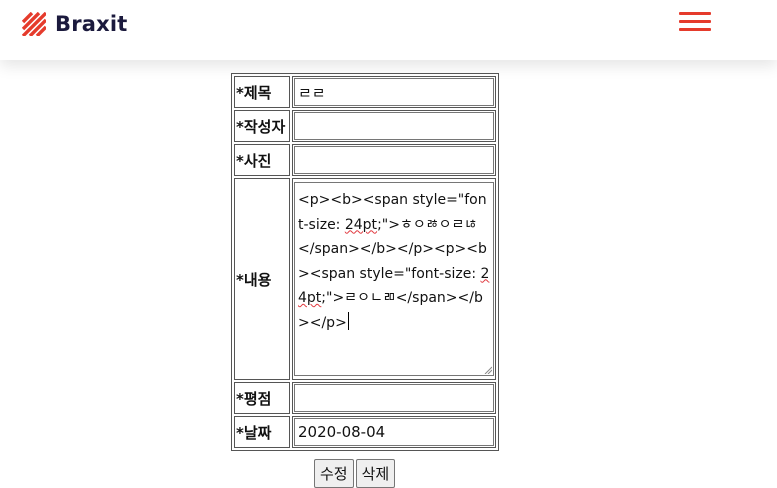  I want to click on date-row: *날짜, so click(365, 432).